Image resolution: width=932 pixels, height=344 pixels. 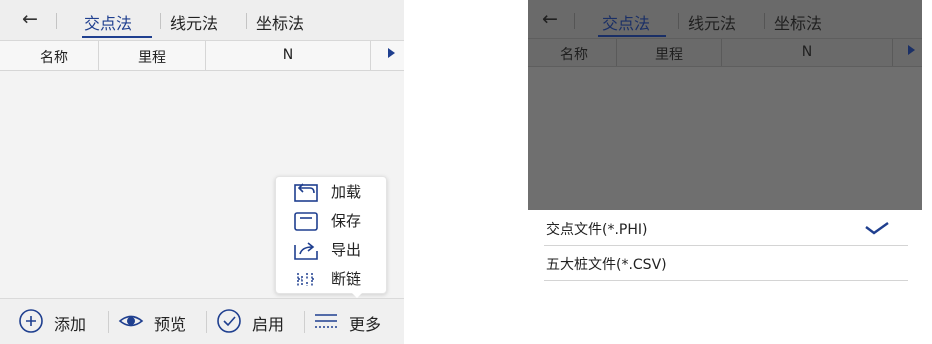 What do you see at coordinates (877, 228) in the screenshot?
I see `checkmark-icon` at bounding box center [877, 228].